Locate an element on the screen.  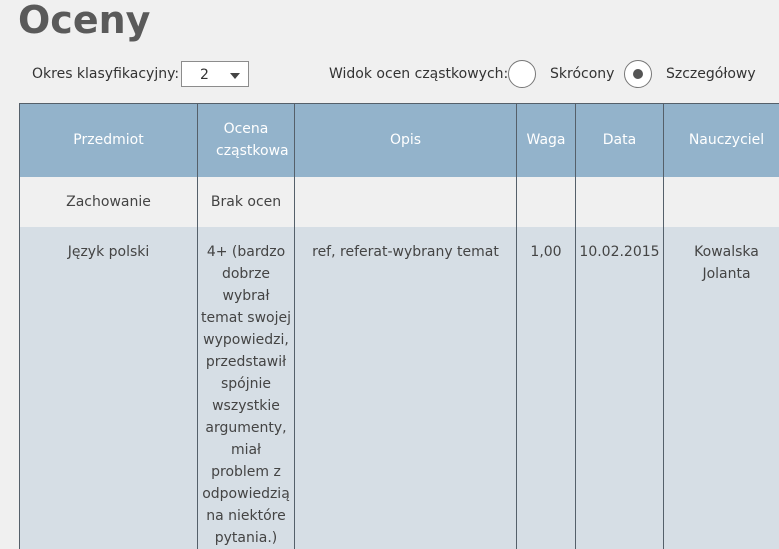
column-header-description: Opis is located at coordinates (406, 140).